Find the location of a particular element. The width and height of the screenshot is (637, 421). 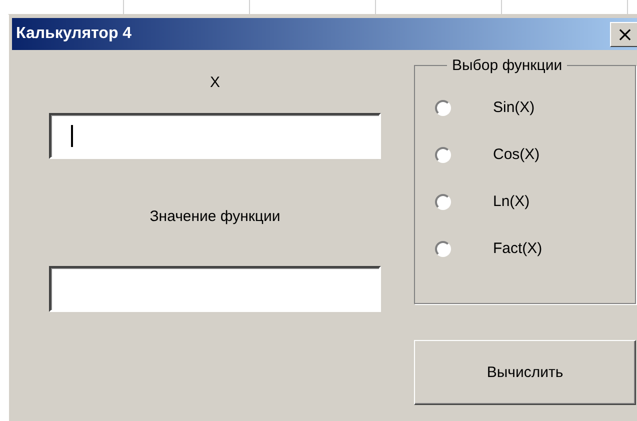

option-label: Cos(X) is located at coordinates (516, 154).